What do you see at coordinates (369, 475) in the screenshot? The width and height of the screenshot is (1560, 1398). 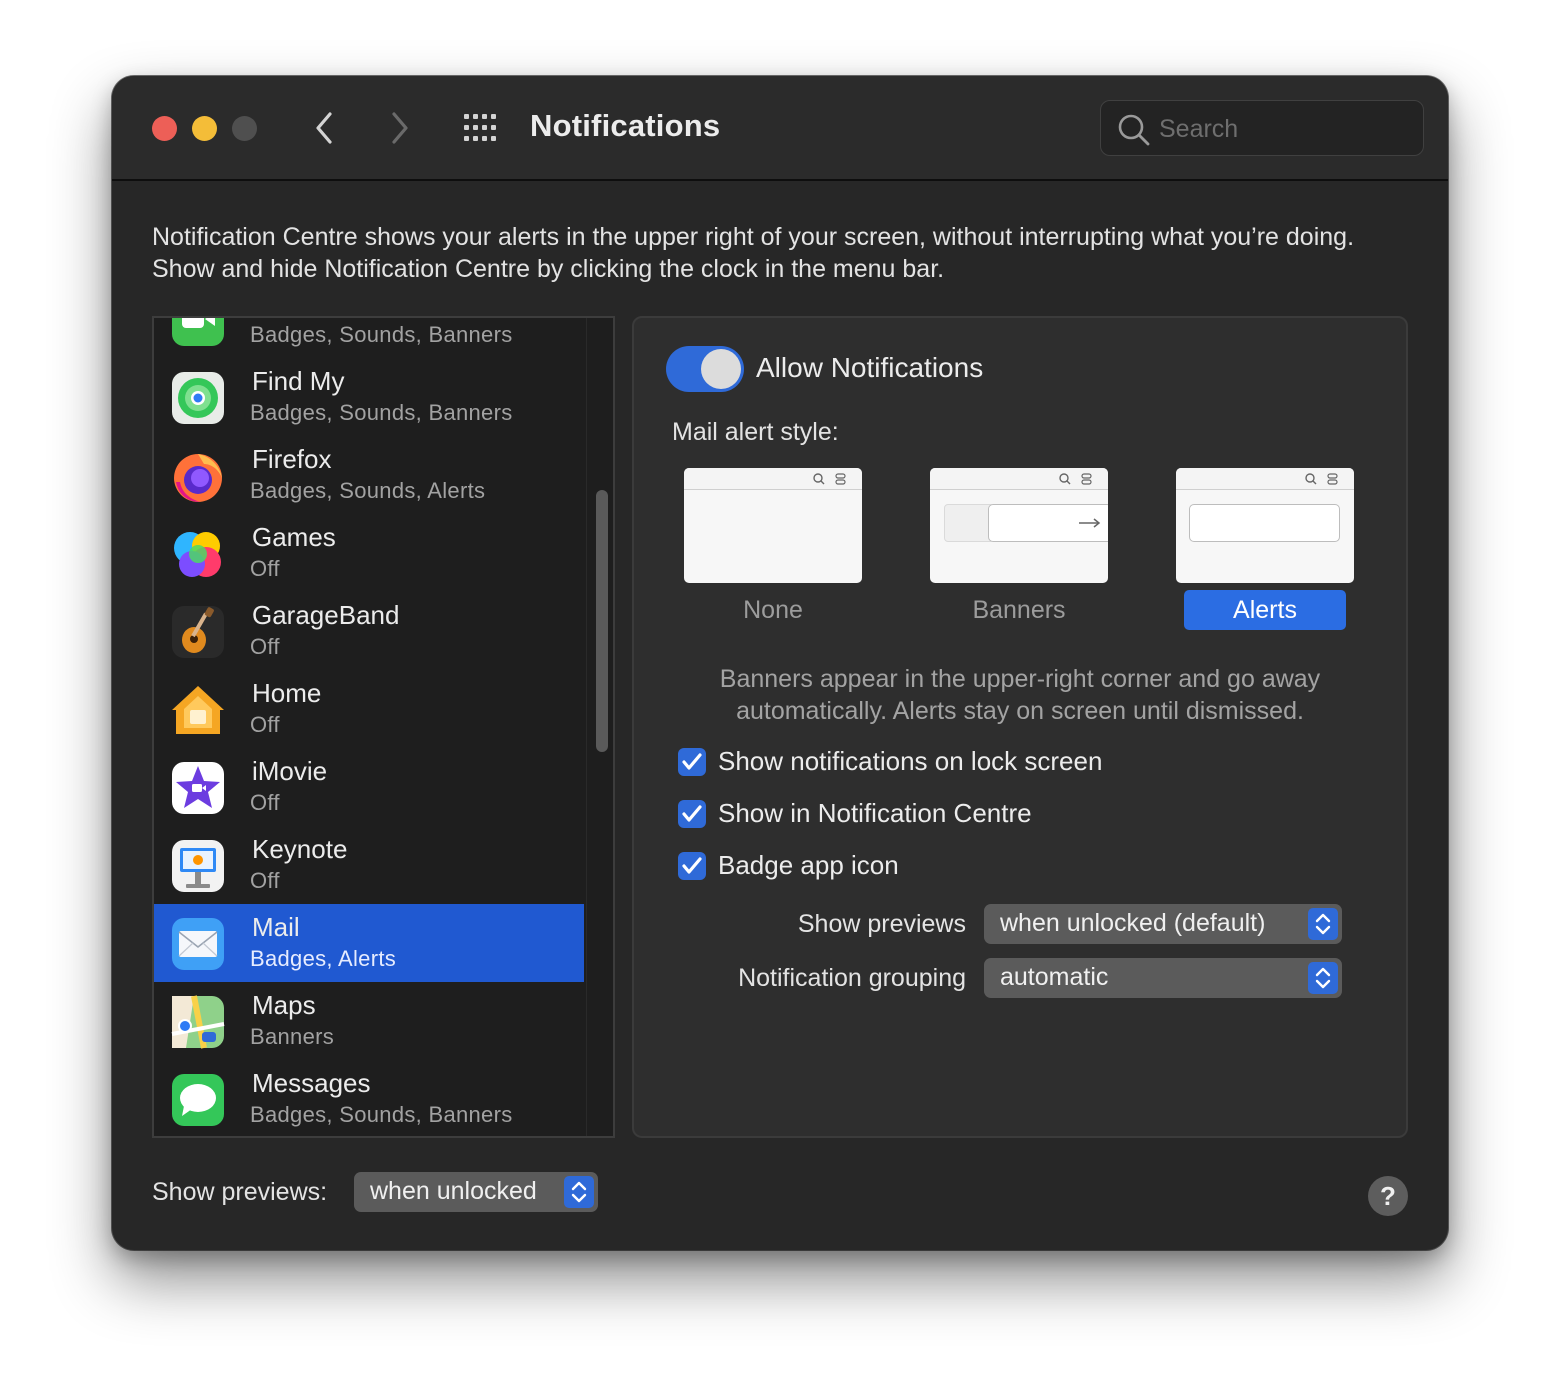 I see `list-item-firefox: Firefox Badges, Sounds, Alerts` at bounding box center [369, 475].